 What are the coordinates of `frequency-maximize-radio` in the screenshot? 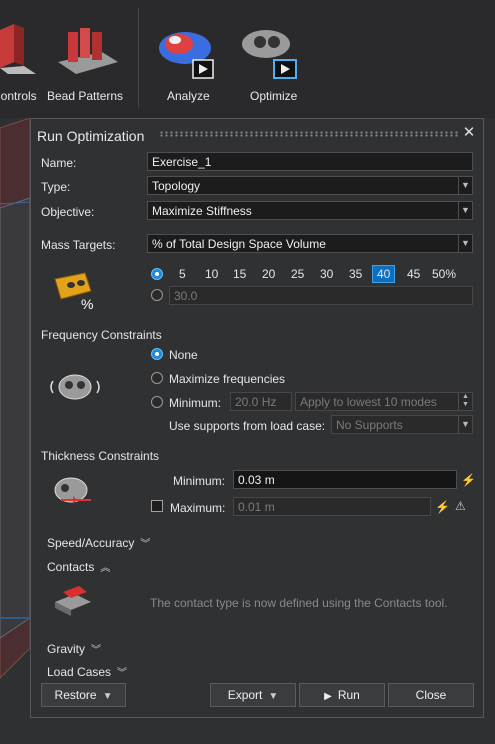 It's located at (157, 378).